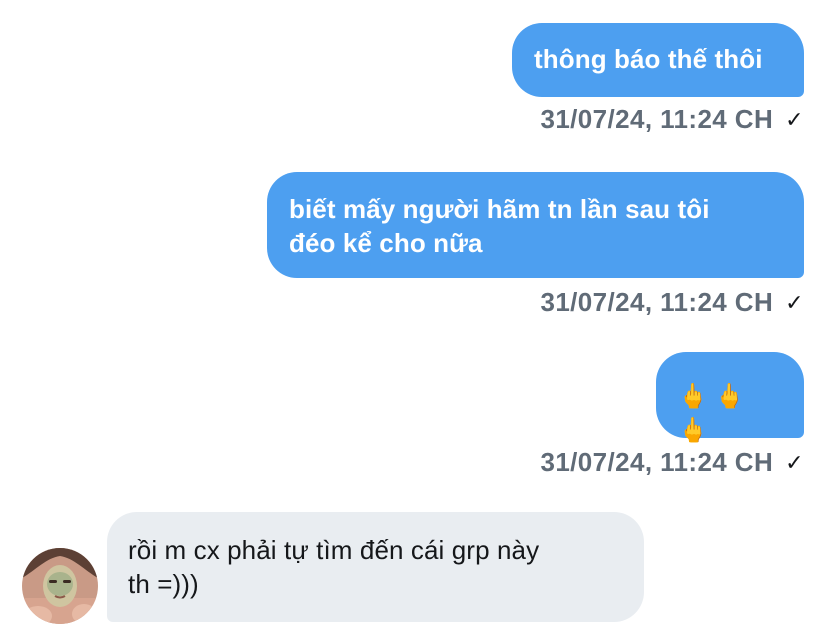 This screenshot has width=828, height=626. What do you see at coordinates (715, 413) in the screenshot?
I see `message-text: 🖕🖕🖕` at bounding box center [715, 413].